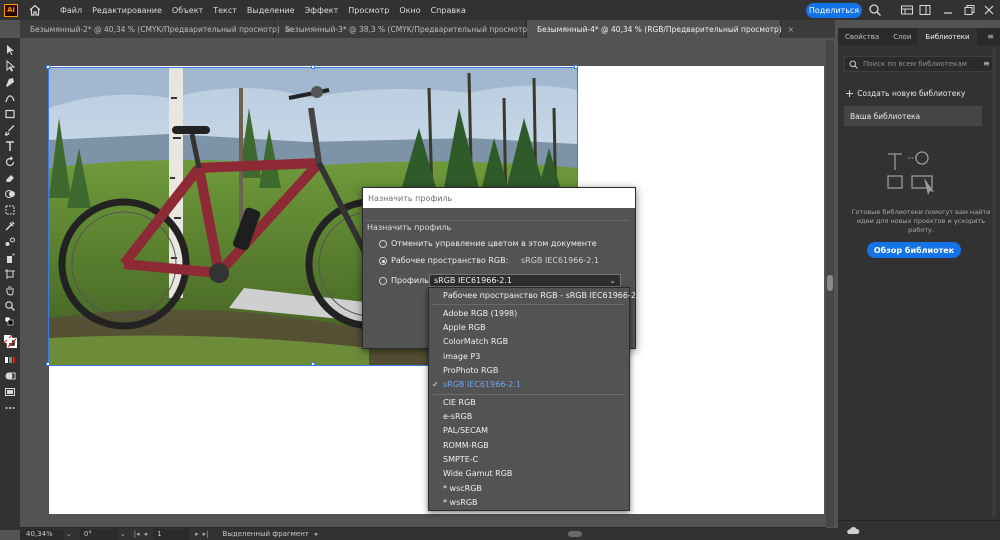 This screenshot has width=1000, height=540. Describe the element at coordinates (435, 384) in the screenshot. I see `checkmark-icon: ✓` at that location.